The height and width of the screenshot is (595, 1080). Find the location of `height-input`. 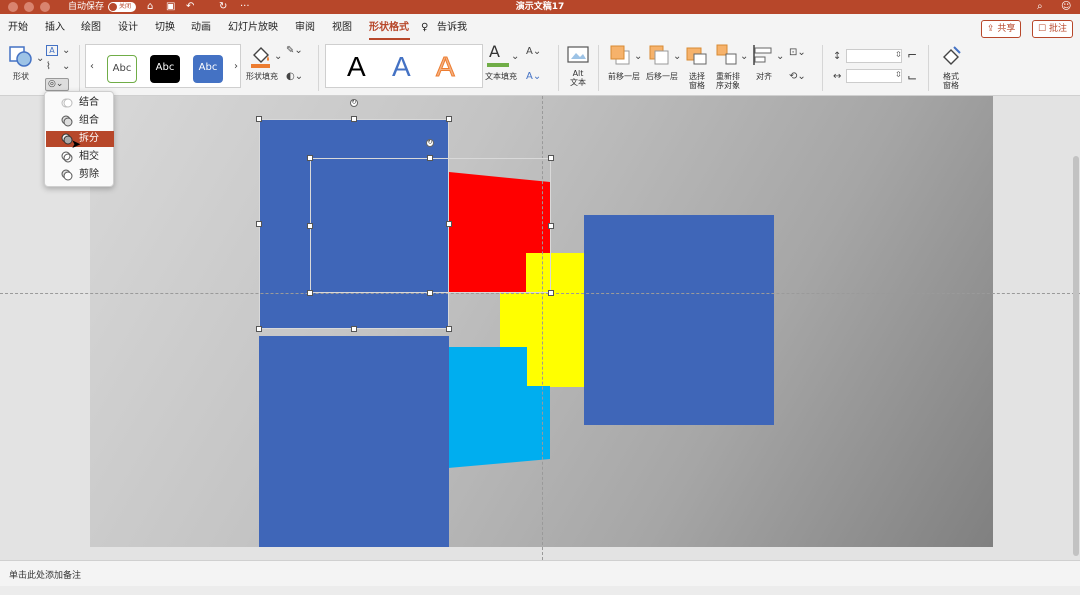

height-input is located at coordinates (874, 56).